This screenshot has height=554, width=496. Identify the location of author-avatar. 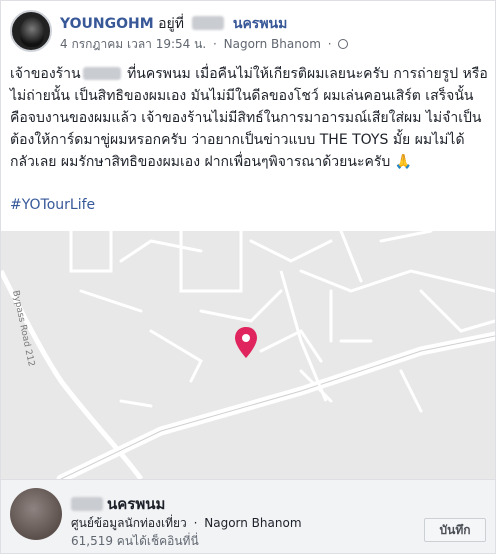
(31, 31).